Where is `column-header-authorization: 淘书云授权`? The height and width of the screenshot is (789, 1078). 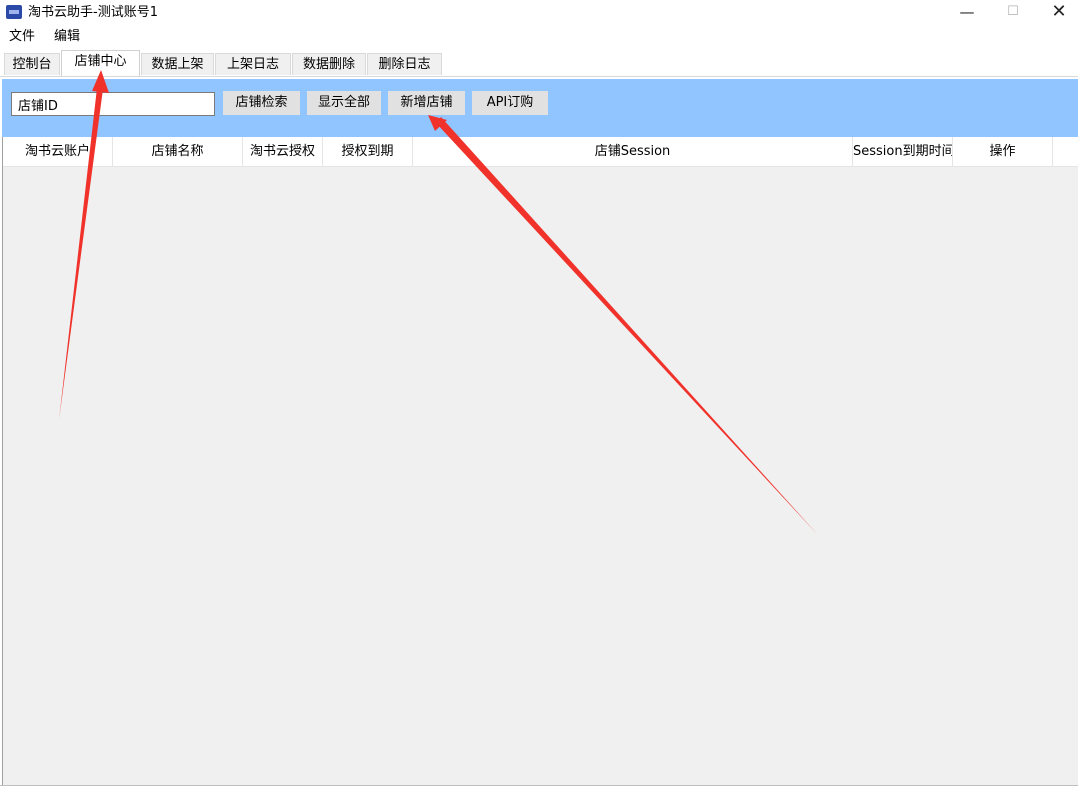 column-header-authorization: 淘书云授权 is located at coordinates (283, 151).